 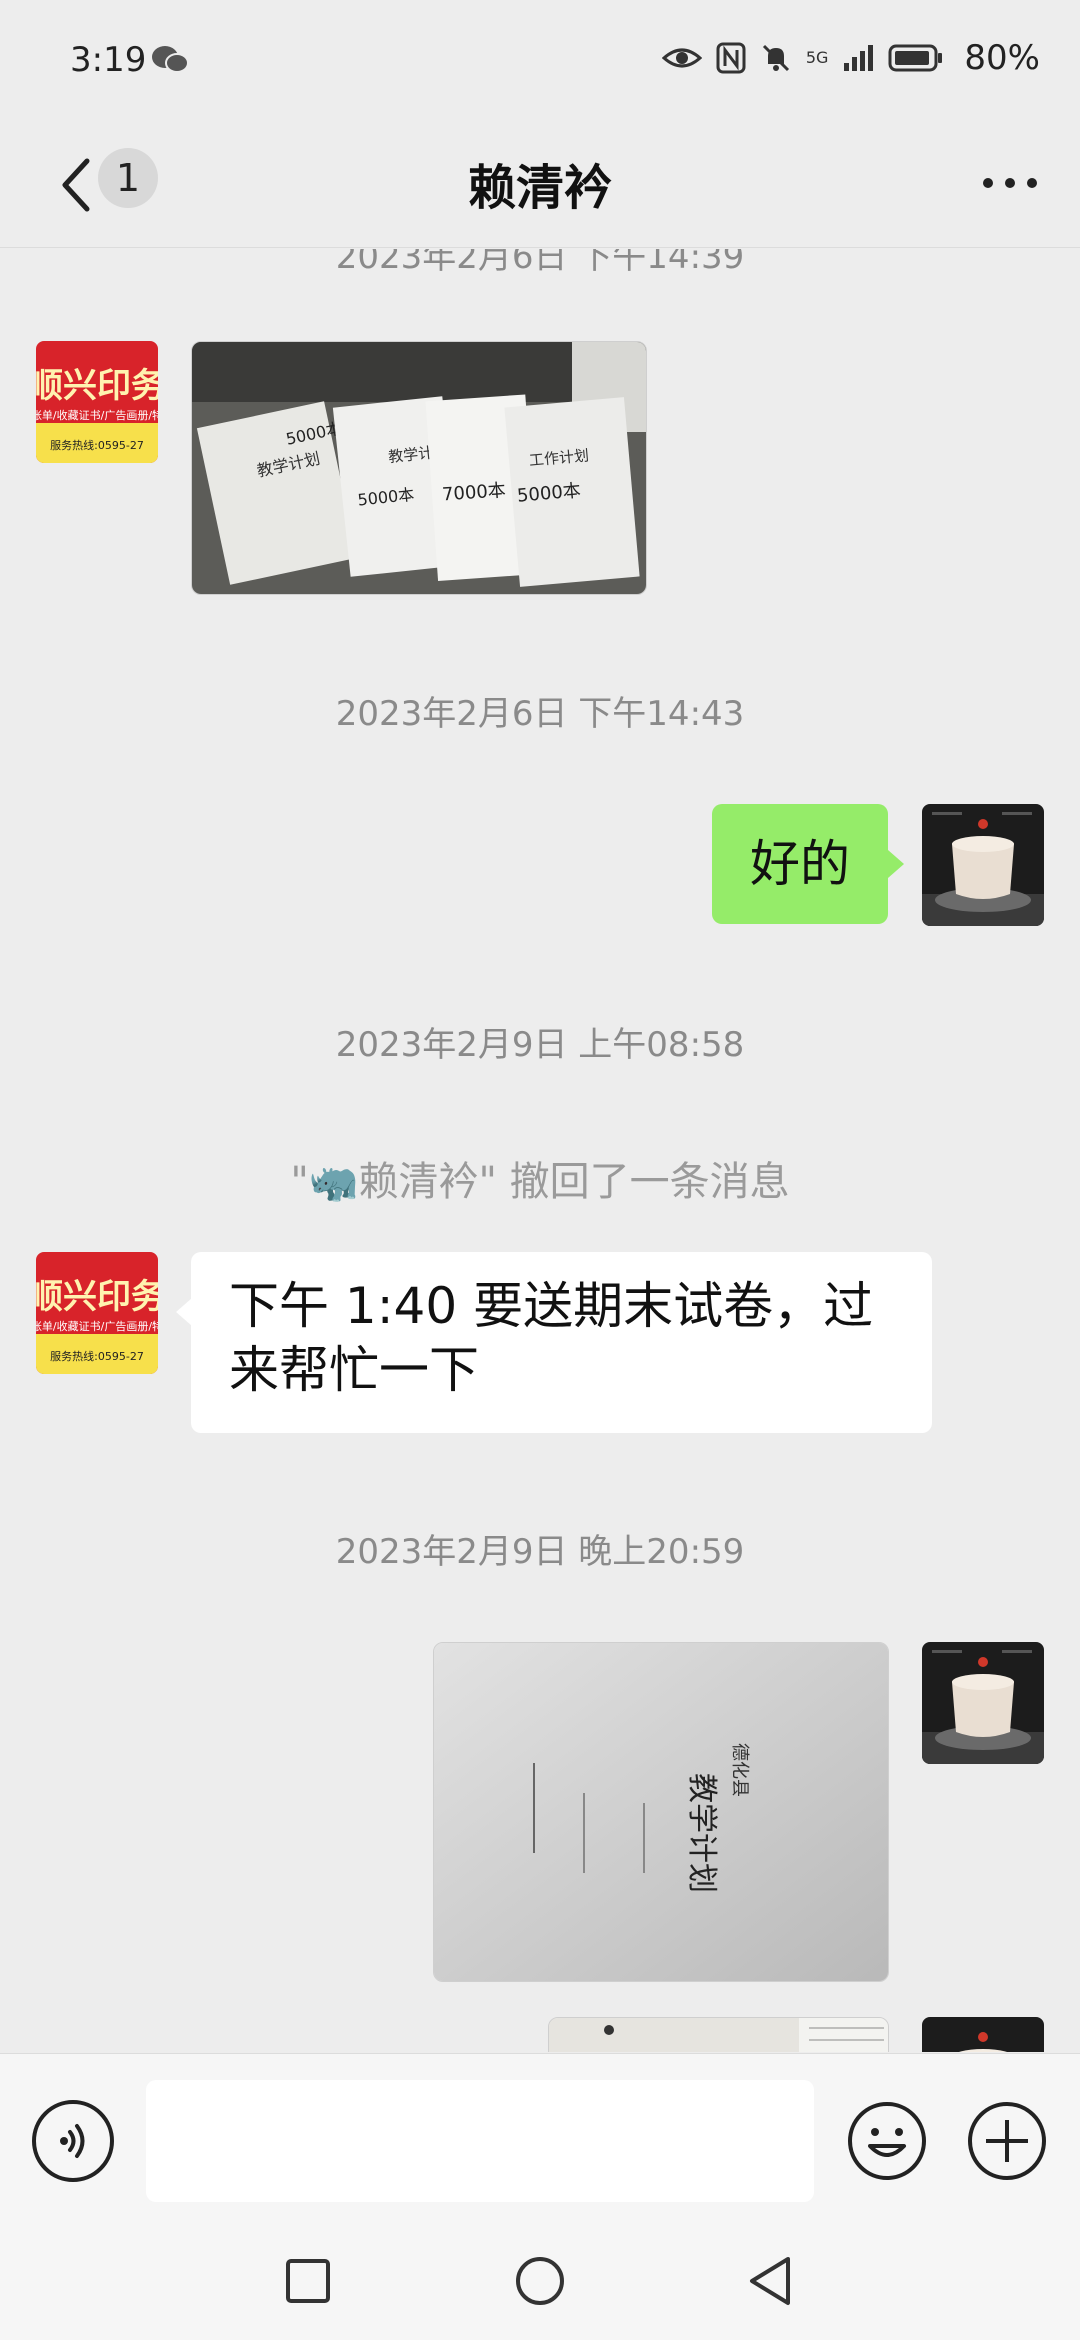 I want to click on outgoing-message: 好的, so click(x=800, y=864).